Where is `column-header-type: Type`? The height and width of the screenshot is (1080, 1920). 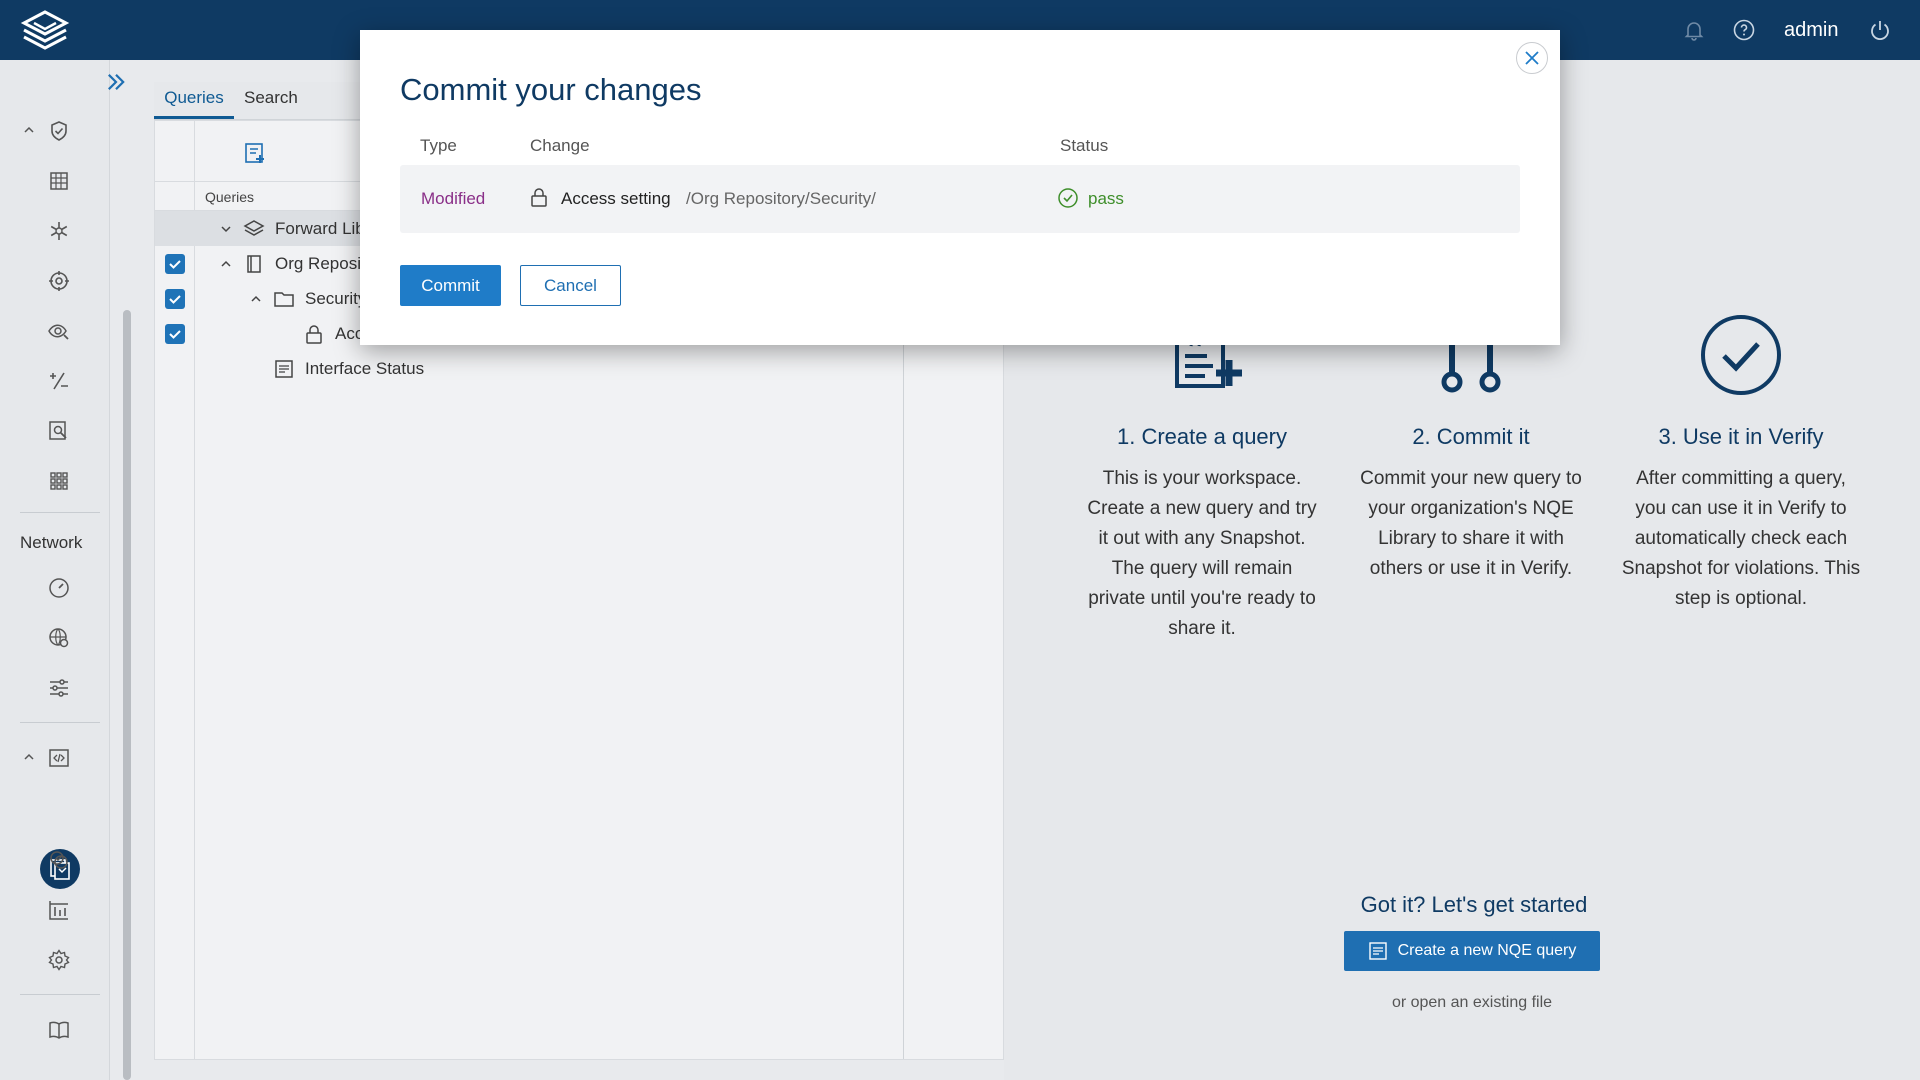
column-header-type: Type is located at coordinates (438, 145).